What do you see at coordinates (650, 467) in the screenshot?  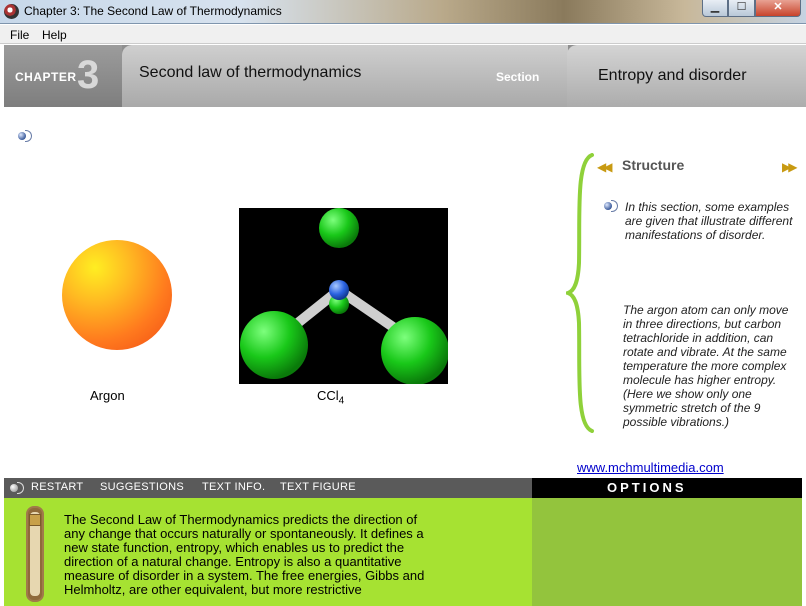 I see `website-link: www.mchmultimedia.com` at bounding box center [650, 467].